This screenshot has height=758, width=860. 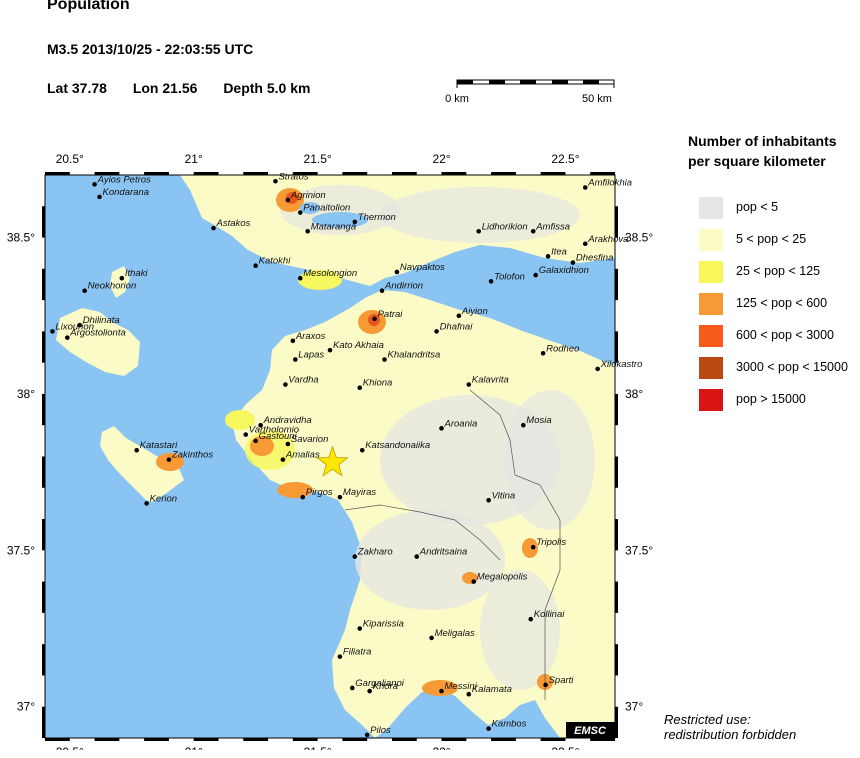 I want to click on city-marker: Lidhorikion, so click(x=502, y=227).